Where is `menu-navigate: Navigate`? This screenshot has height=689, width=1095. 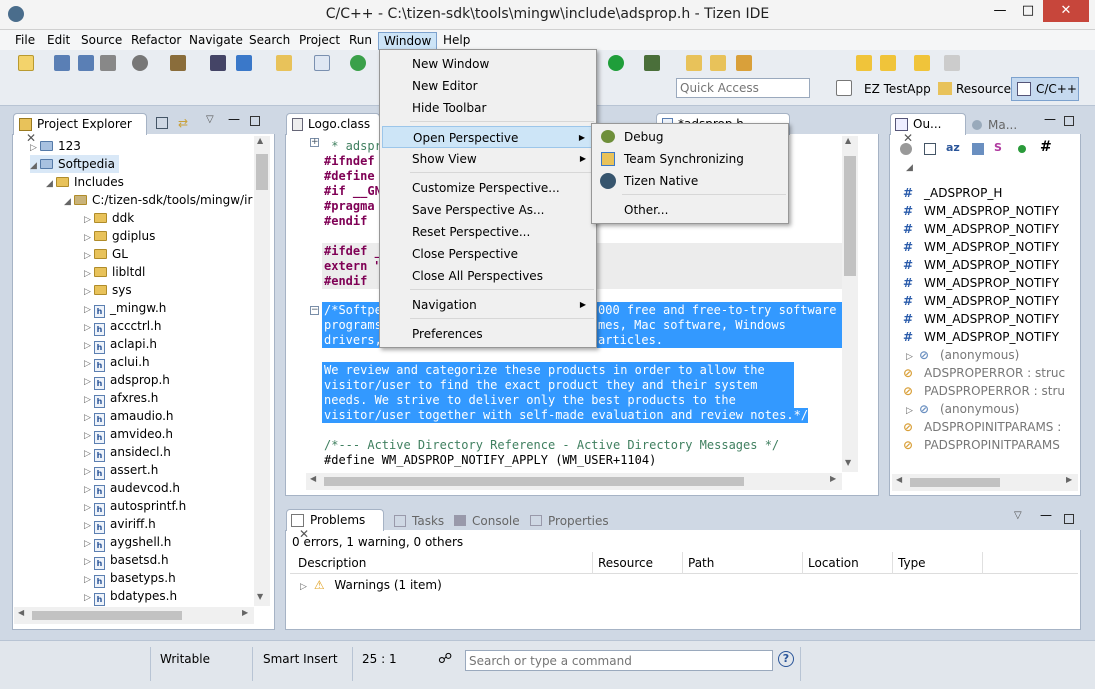 menu-navigate: Navigate is located at coordinates (216, 41).